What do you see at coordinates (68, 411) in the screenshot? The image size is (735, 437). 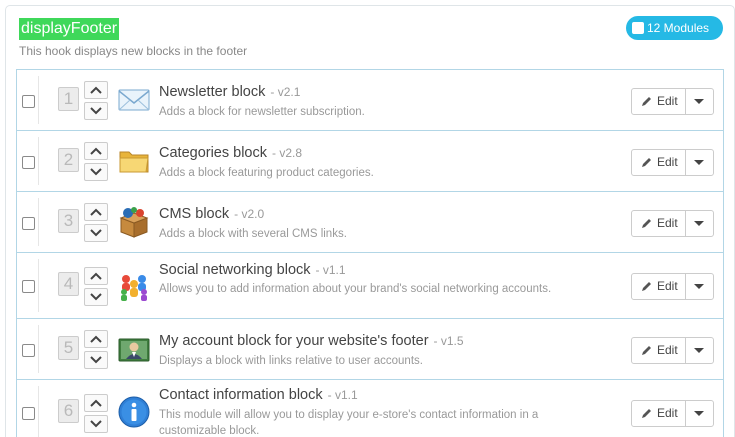 I see `module-position: 6` at bounding box center [68, 411].